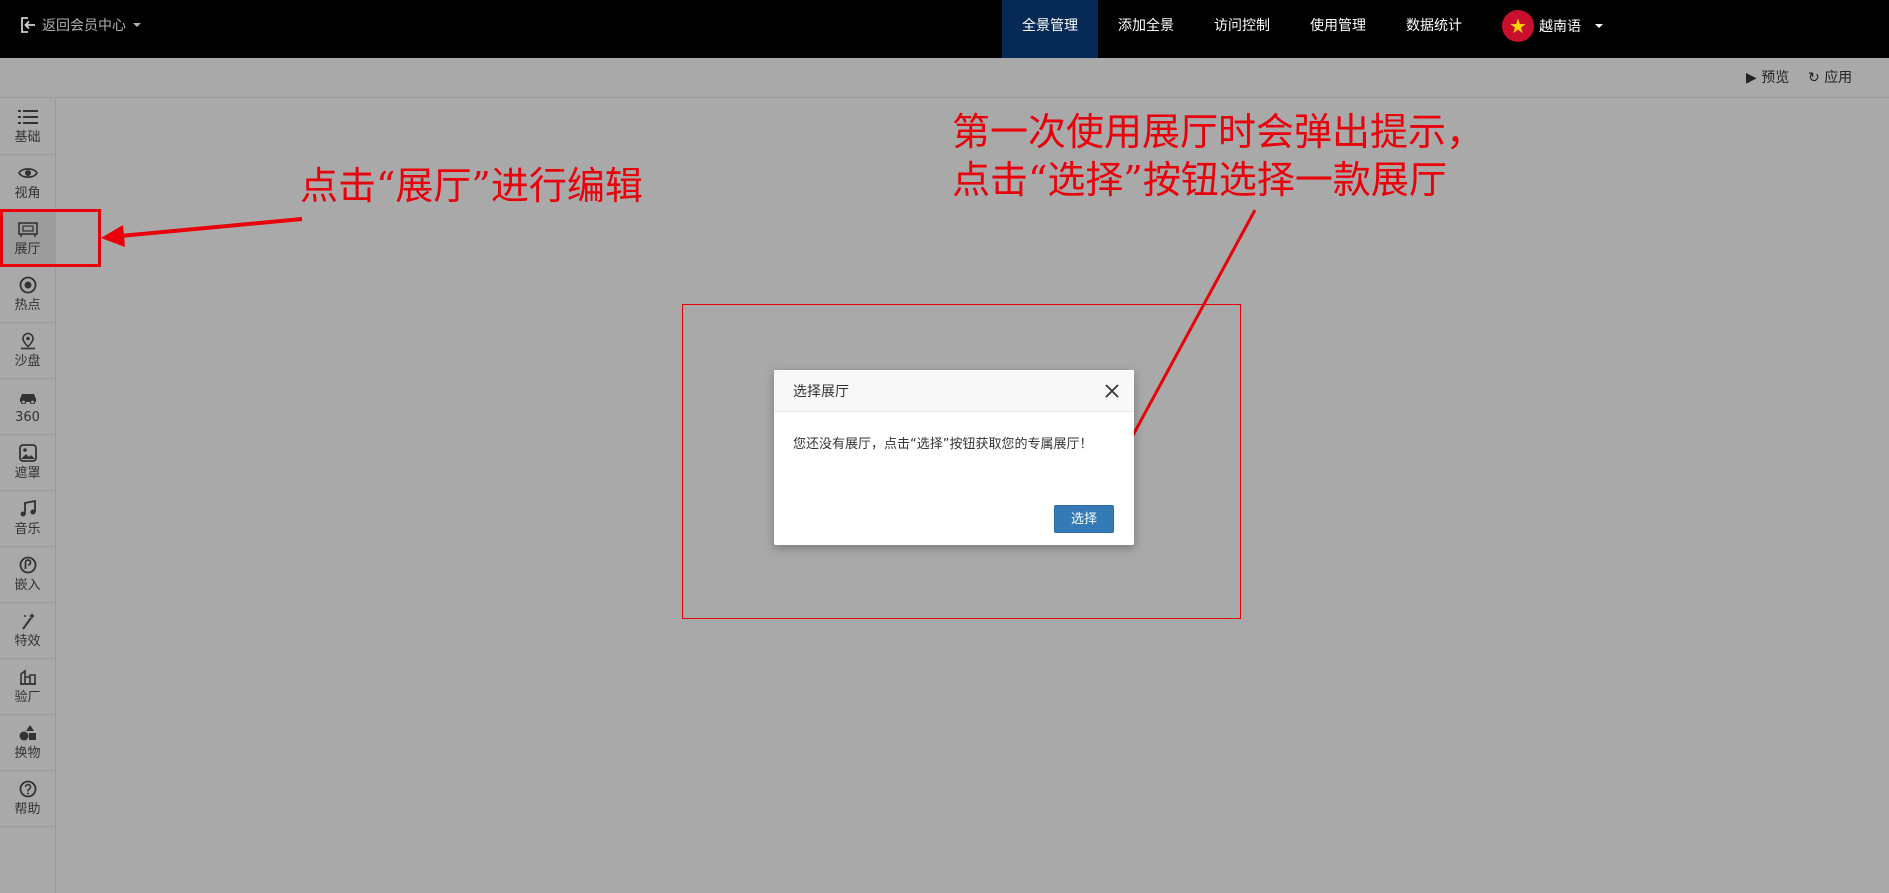 This screenshot has height=893, width=1889. I want to click on dialog-header: 选择展厅, so click(954, 391).